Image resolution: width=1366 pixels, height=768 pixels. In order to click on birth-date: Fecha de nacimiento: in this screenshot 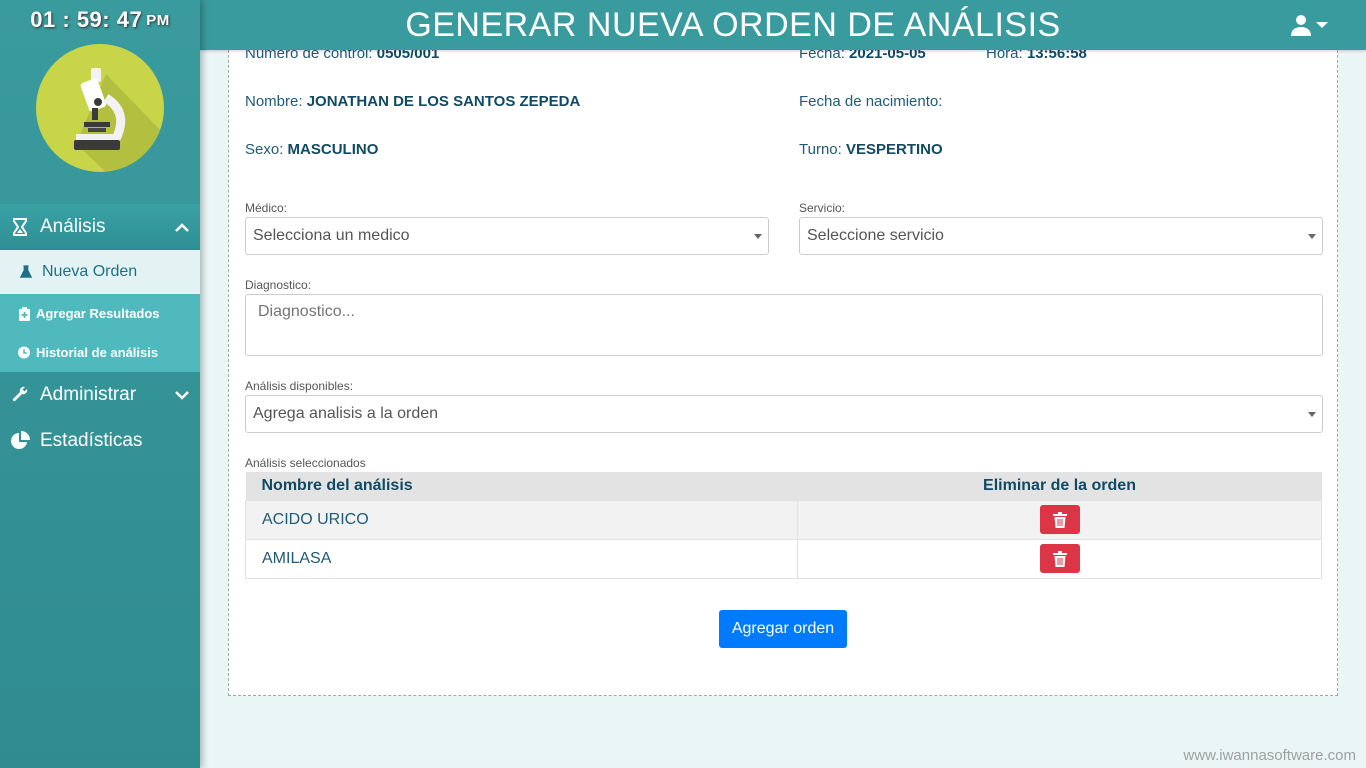, I will do `click(870, 101)`.